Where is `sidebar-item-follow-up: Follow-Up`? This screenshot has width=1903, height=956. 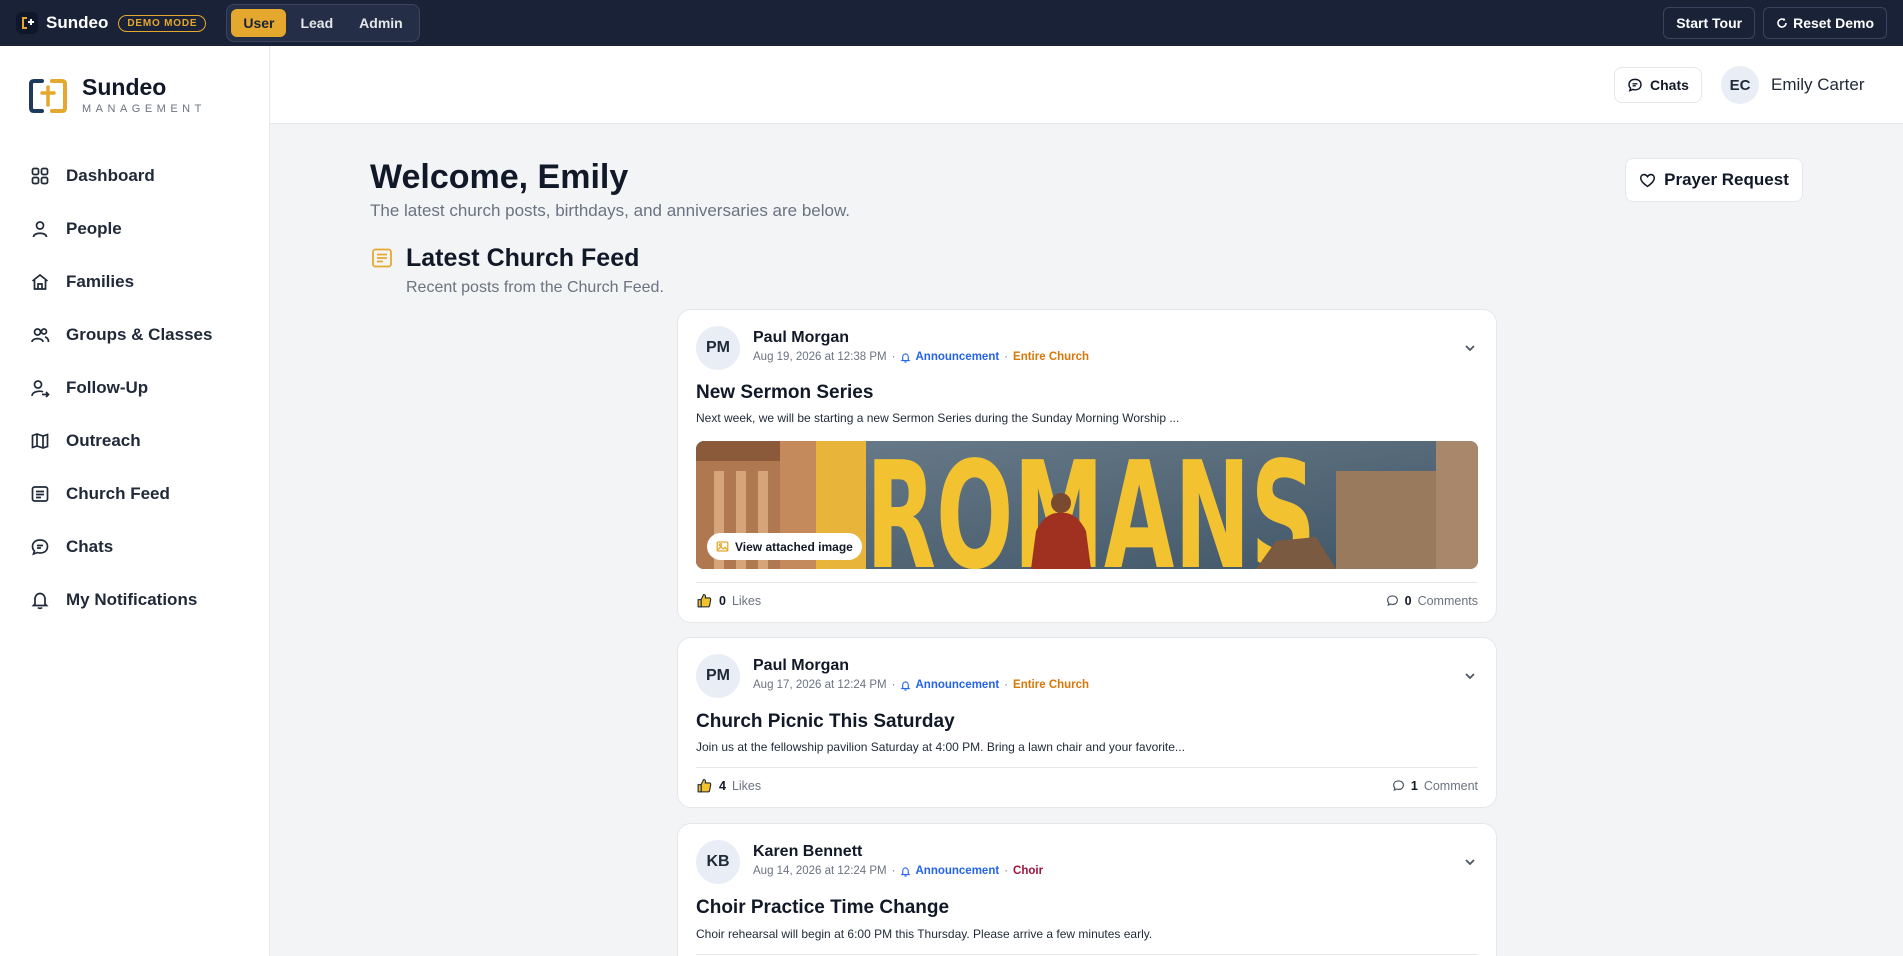 sidebar-item-follow-up: Follow-Up is located at coordinates (134, 387).